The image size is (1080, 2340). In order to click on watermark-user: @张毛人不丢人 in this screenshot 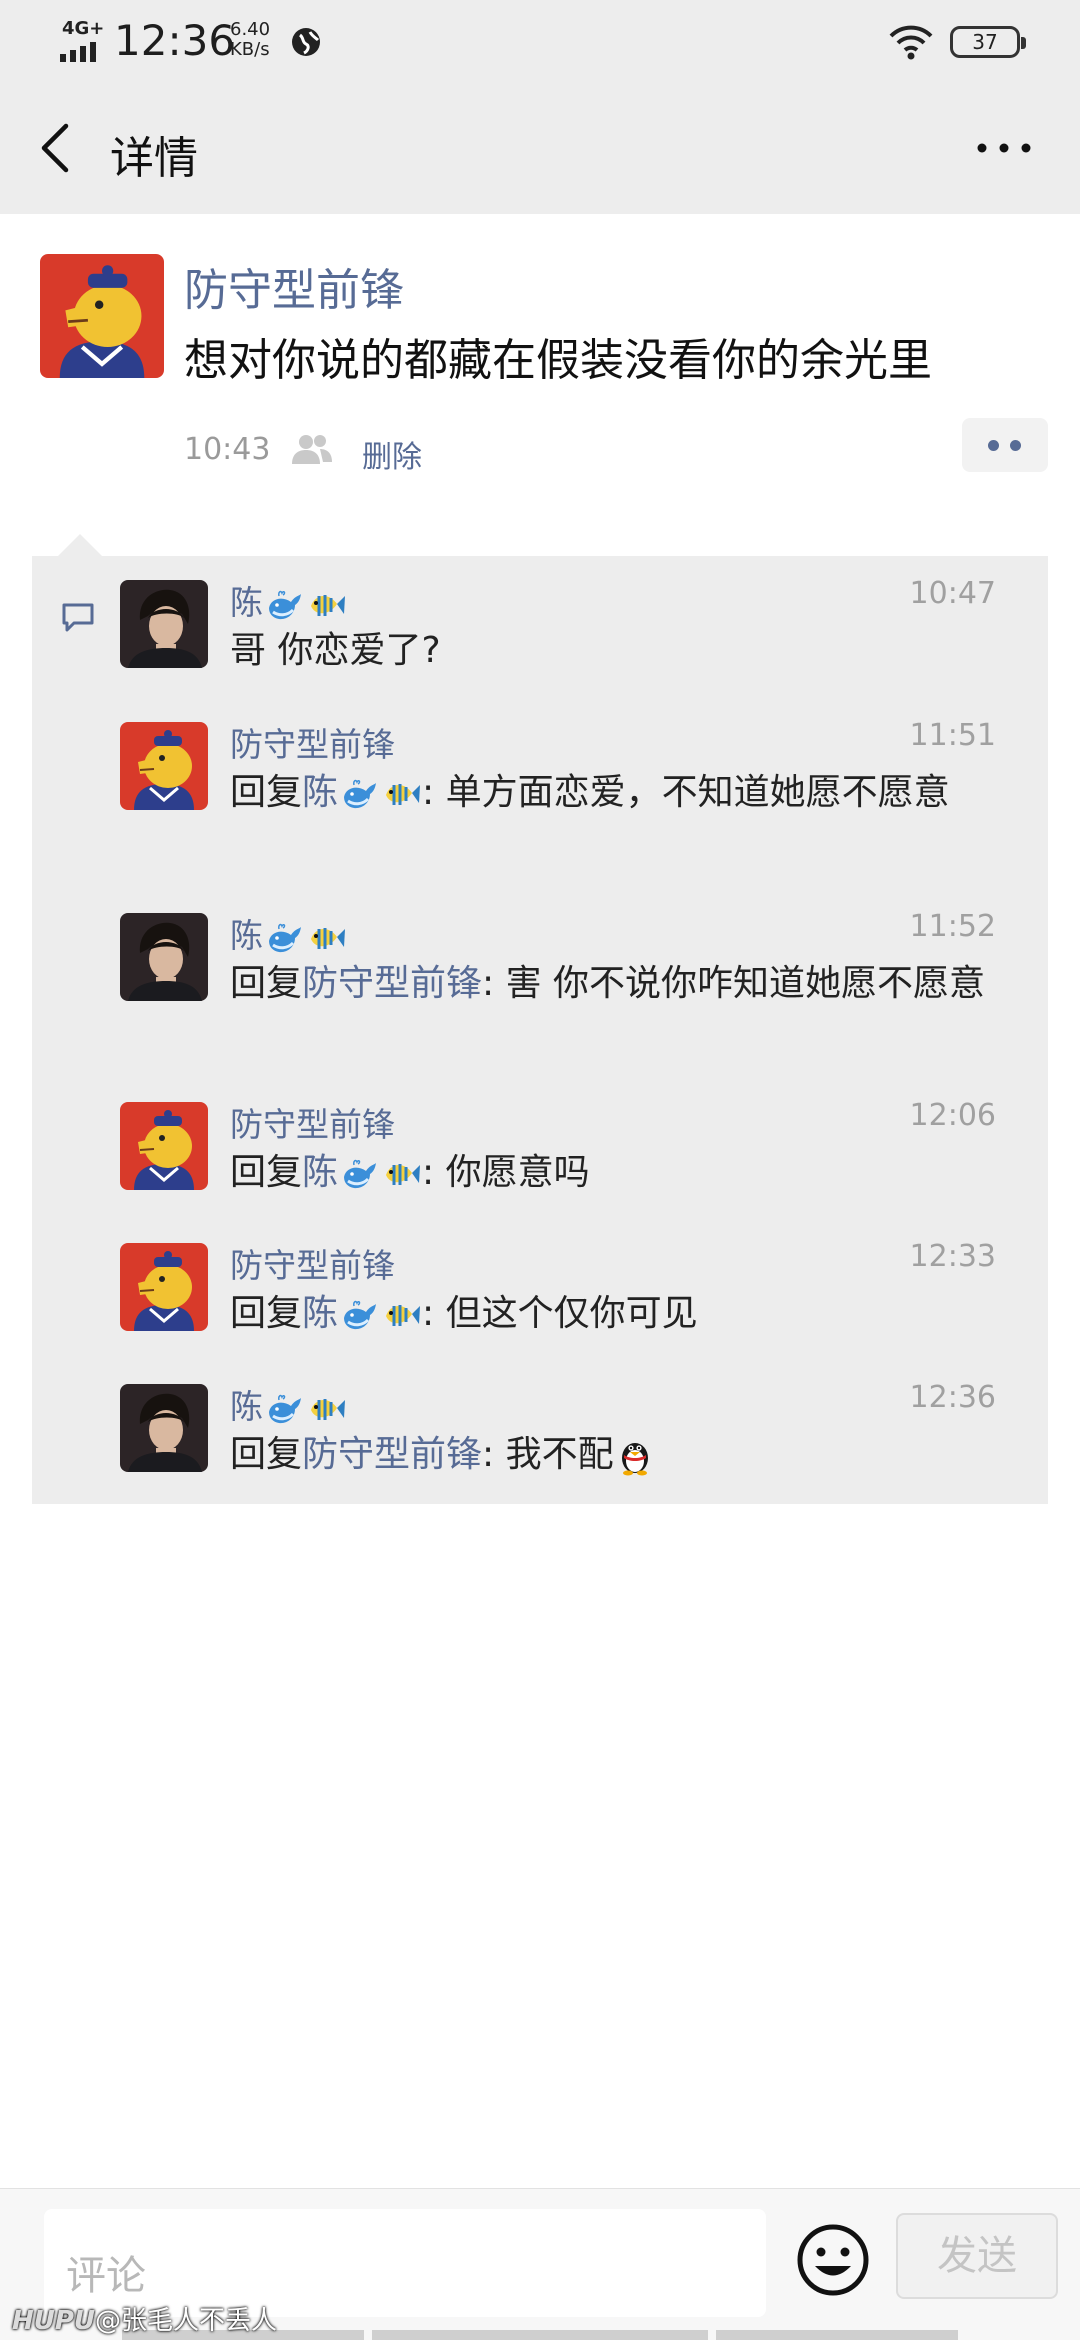, I will do `click(186, 2321)`.